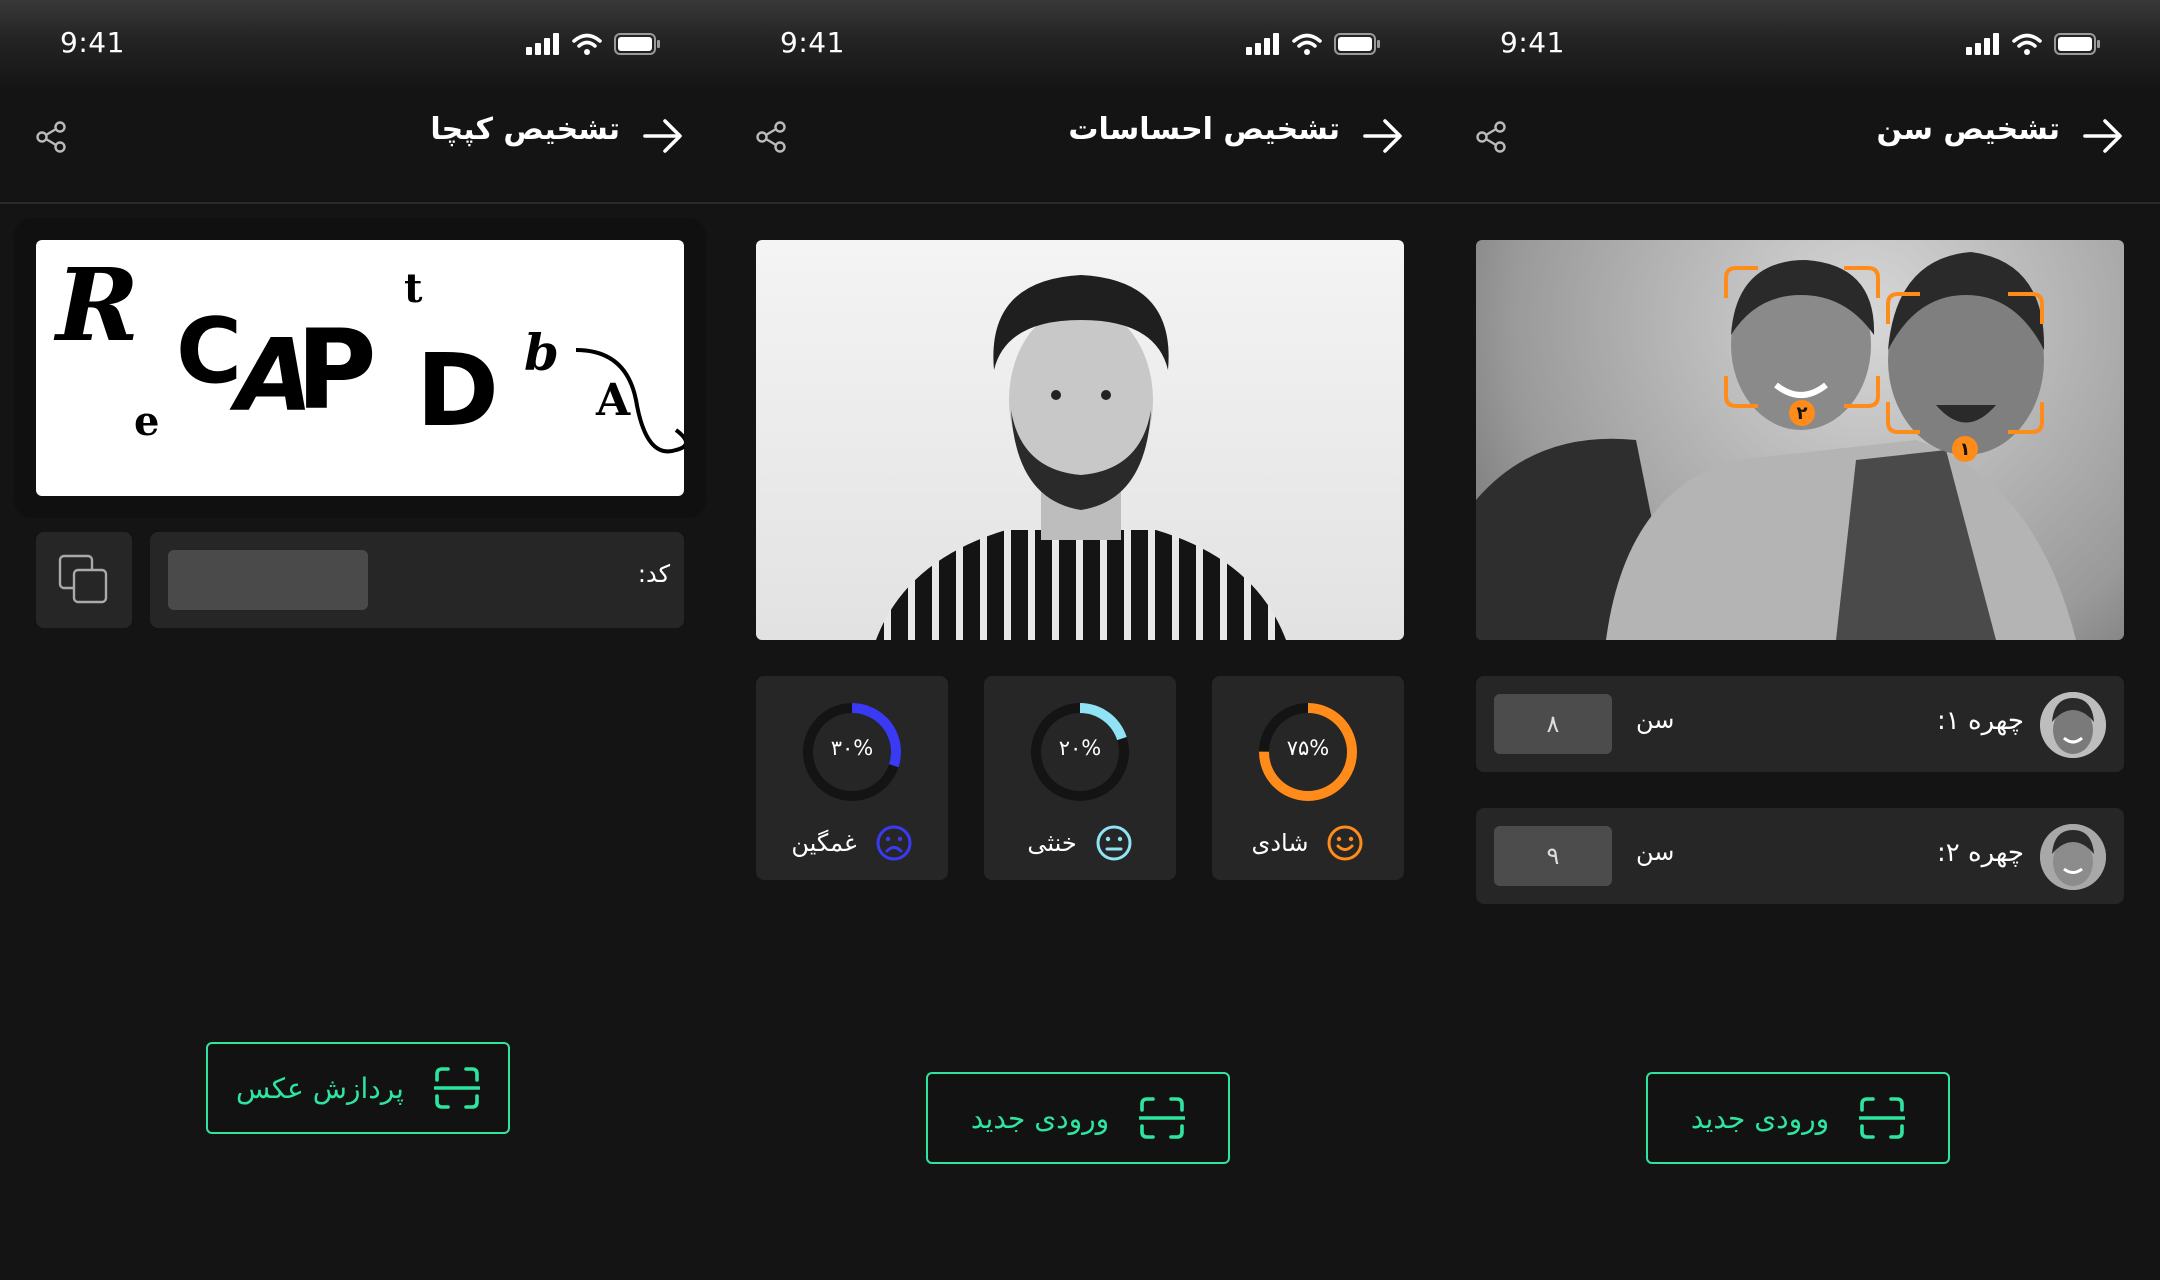  What do you see at coordinates (1345, 843) in the screenshot?
I see `smile-icon` at bounding box center [1345, 843].